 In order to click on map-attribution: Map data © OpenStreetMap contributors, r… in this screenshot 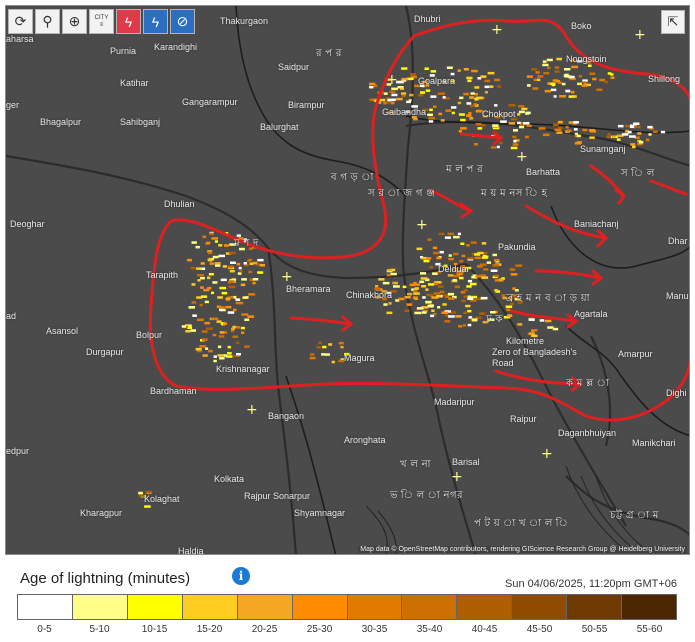, I will do `click(522, 549)`.